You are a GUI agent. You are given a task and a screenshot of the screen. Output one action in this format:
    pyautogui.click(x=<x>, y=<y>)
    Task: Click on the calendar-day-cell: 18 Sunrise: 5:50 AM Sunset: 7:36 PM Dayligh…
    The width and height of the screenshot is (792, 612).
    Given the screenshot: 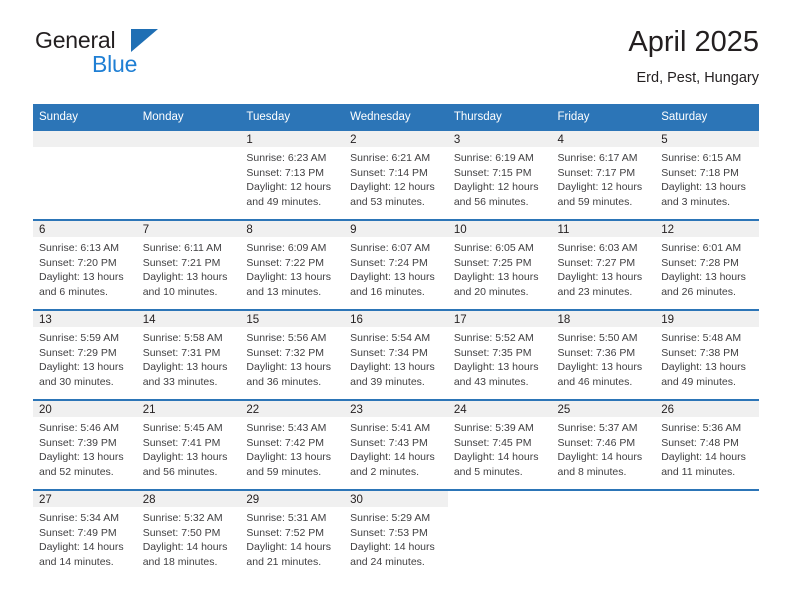 What is the action you would take?
    pyautogui.click(x=603, y=354)
    